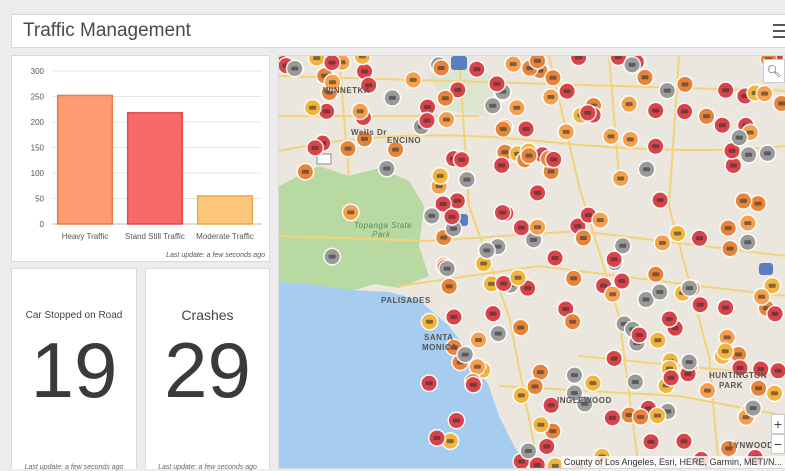 The height and width of the screenshot is (471, 785). What do you see at coordinates (774, 71) in the screenshot?
I see `map-search-button: 🔍︎` at bounding box center [774, 71].